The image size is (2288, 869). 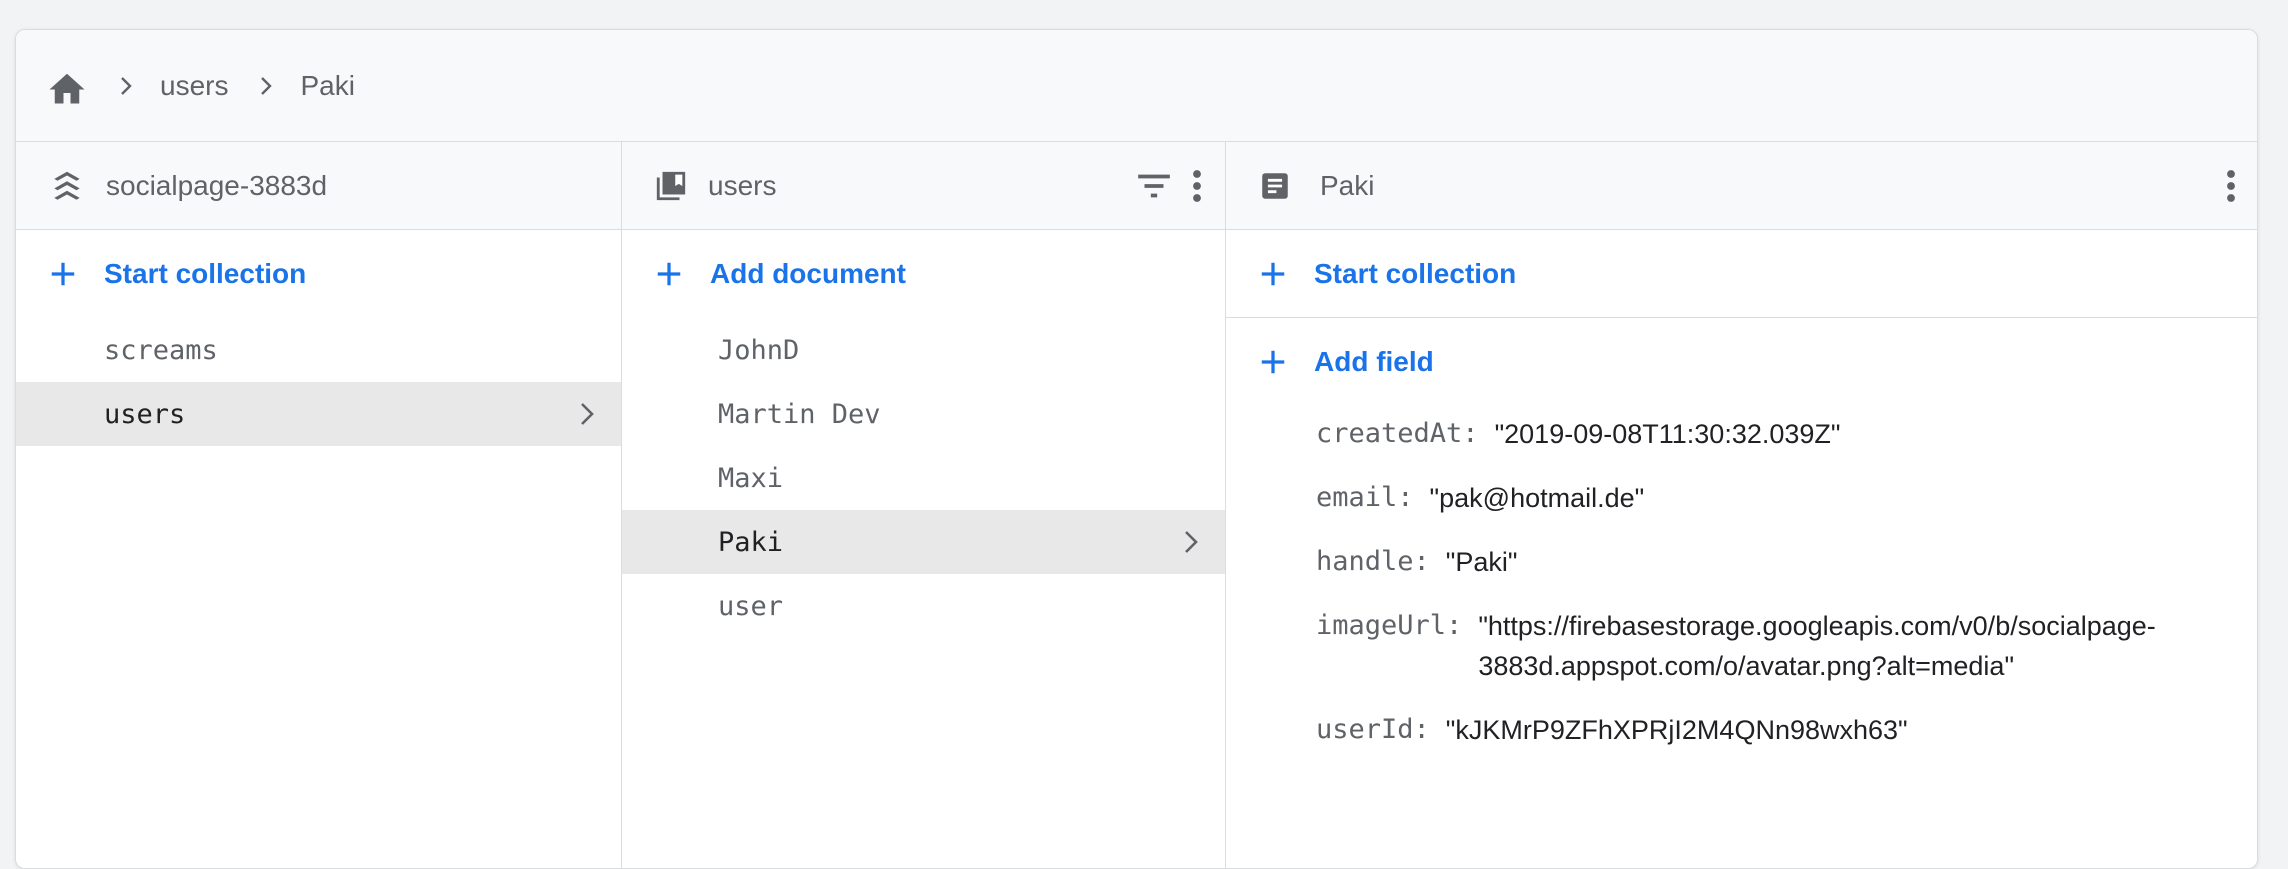 What do you see at coordinates (751, 606) in the screenshot?
I see `document-item-label: user` at bounding box center [751, 606].